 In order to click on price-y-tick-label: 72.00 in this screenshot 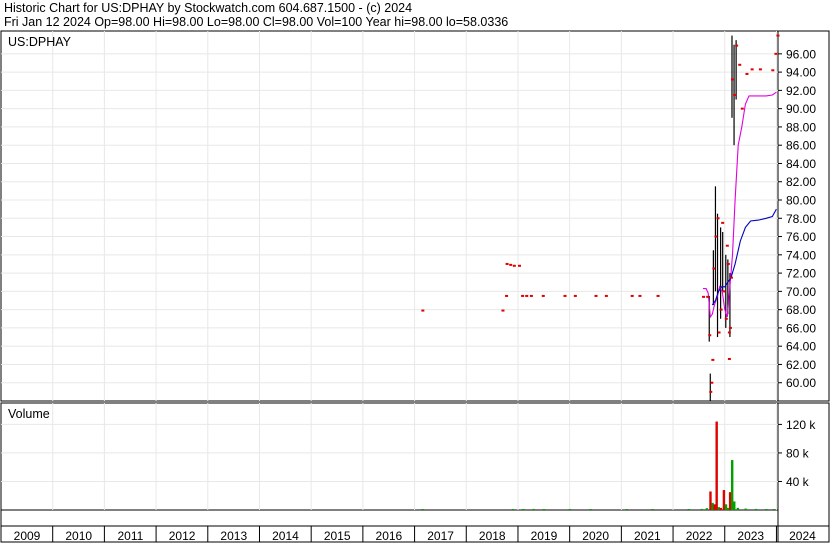, I will do `click(801, 274)`.